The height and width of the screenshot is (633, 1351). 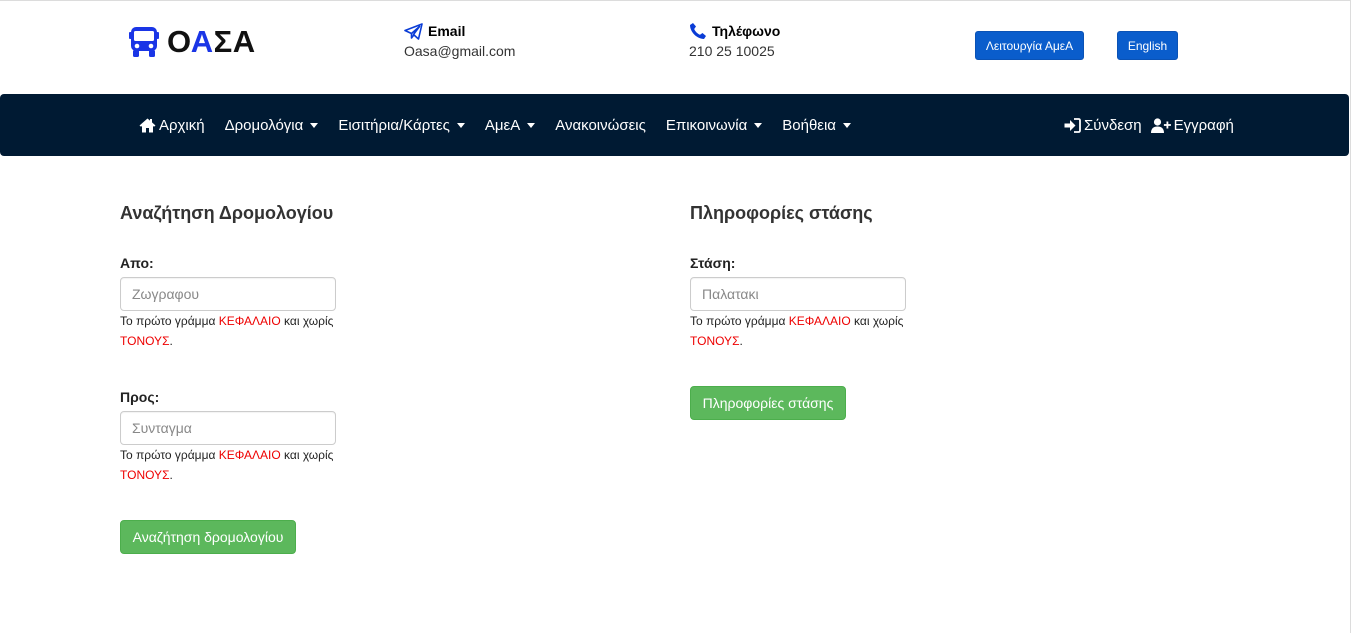 I want to click on nav-item-routes: Δρομολόγια, so click(x=272, y=125).